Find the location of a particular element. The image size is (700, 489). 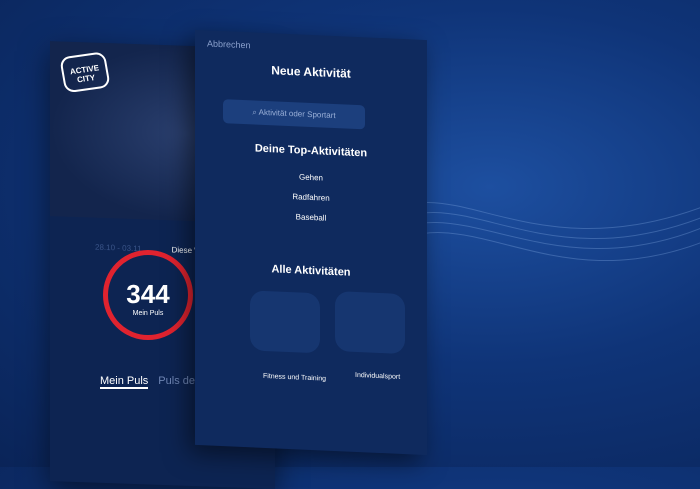

search-placeholder: Aktivität oder Sportart is located at coordinates (297, 114).